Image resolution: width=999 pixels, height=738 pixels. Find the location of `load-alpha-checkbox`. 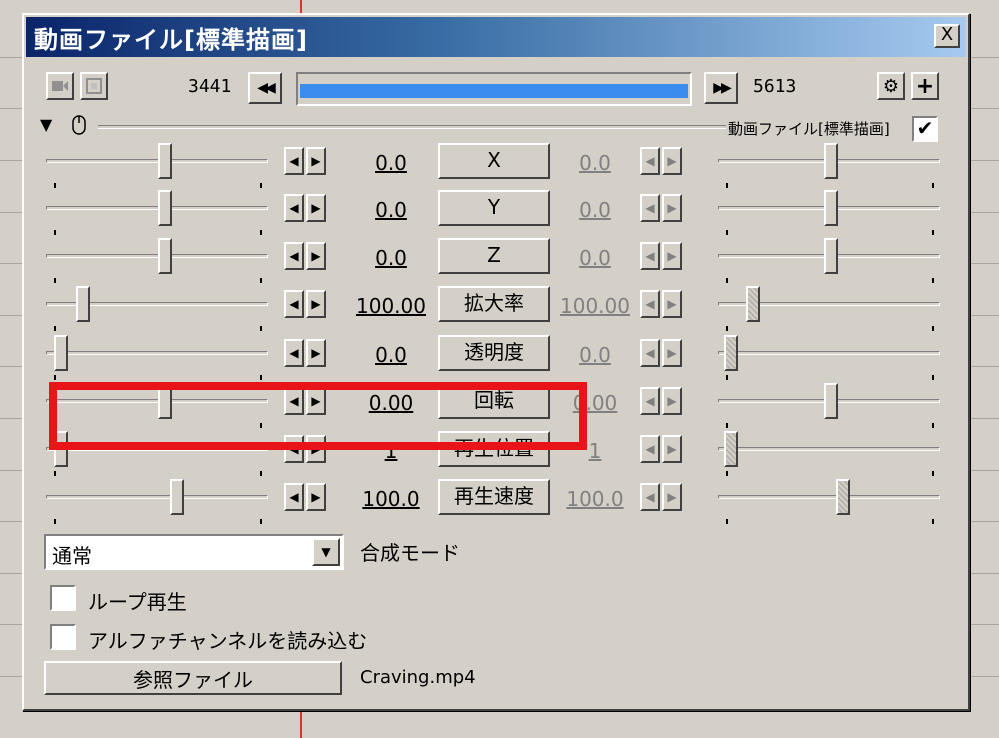

load-alpha-checkbox is located at coordinates (63, 637).